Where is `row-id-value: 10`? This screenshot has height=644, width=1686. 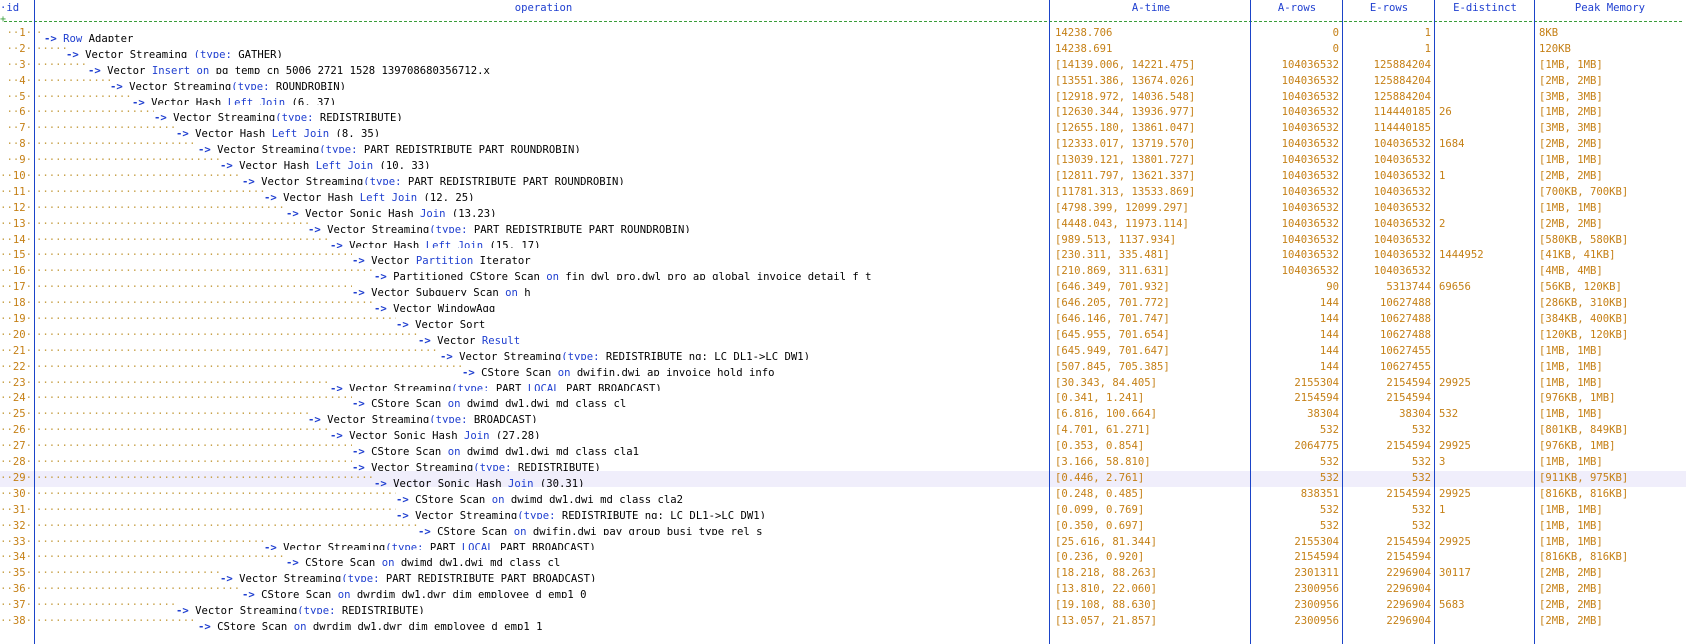 row-id-value: 10 is located at coordinates (19, 176).